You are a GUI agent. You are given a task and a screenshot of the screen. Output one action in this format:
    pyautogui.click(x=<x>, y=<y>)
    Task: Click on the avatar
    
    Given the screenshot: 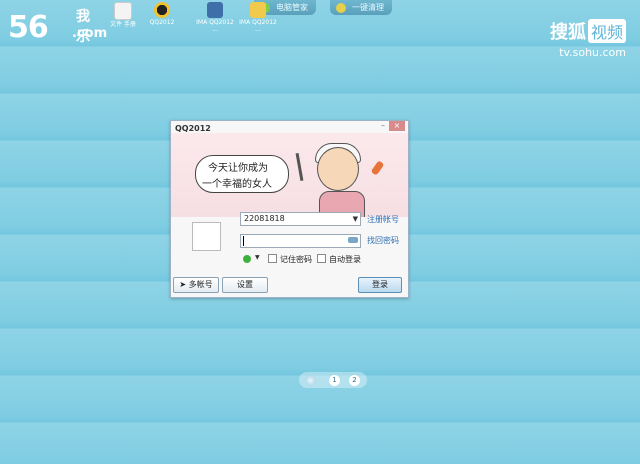 What is the action you would take?
    pyautogui.click(x=206, y=236)
    